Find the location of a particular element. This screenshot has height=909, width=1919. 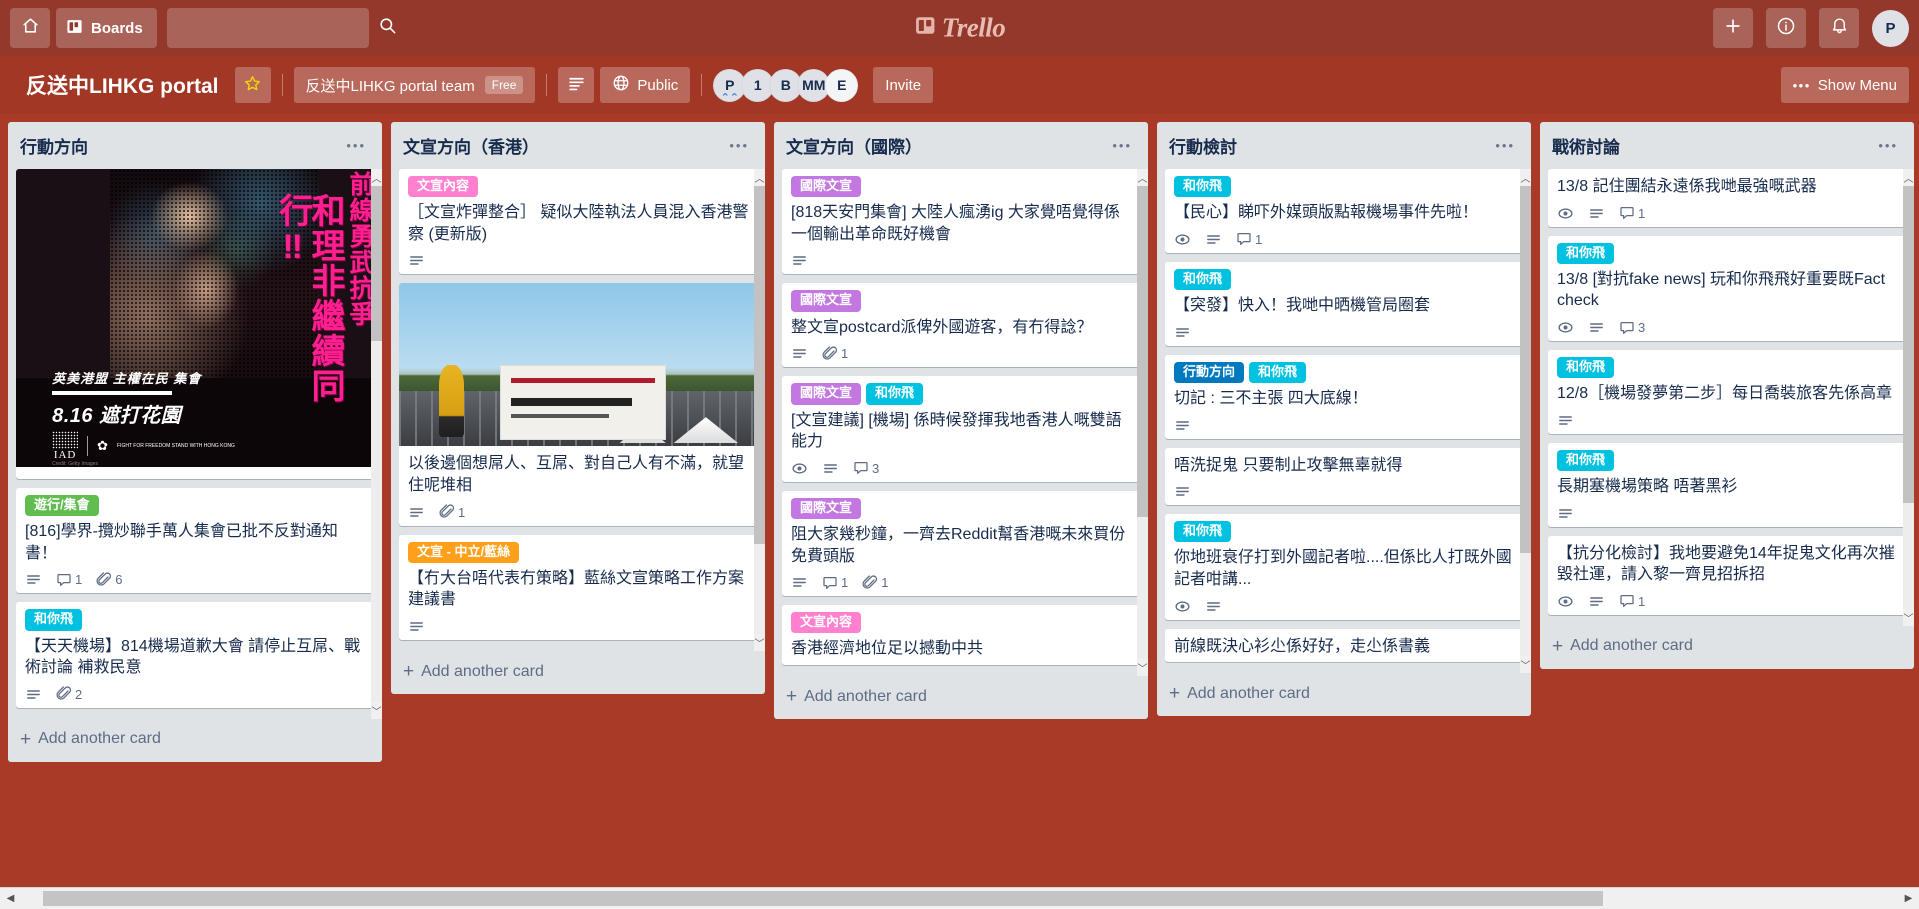

board-card: 以後邊個想屌人、互屌、對自己人有不滿，就望住呢堆相 1 is located at coordinates (579, 404).